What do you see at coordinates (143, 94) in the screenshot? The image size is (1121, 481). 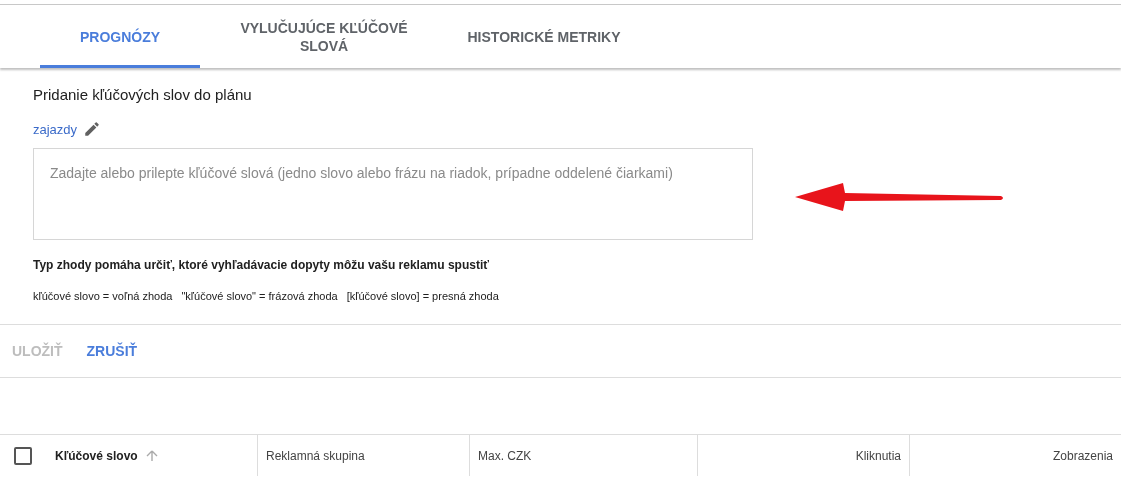 I see `form-title: Pridanie kľúčových slov do plánu` at bounding box center [143, 94].